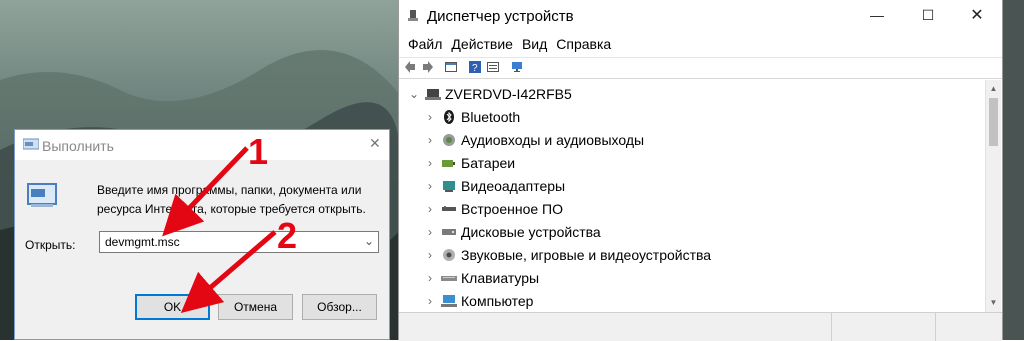 The width and height of the screenshot is (1024, 341). I want to click on computer-name: ZVERDVD-I42RFB5, so click(508, 93).